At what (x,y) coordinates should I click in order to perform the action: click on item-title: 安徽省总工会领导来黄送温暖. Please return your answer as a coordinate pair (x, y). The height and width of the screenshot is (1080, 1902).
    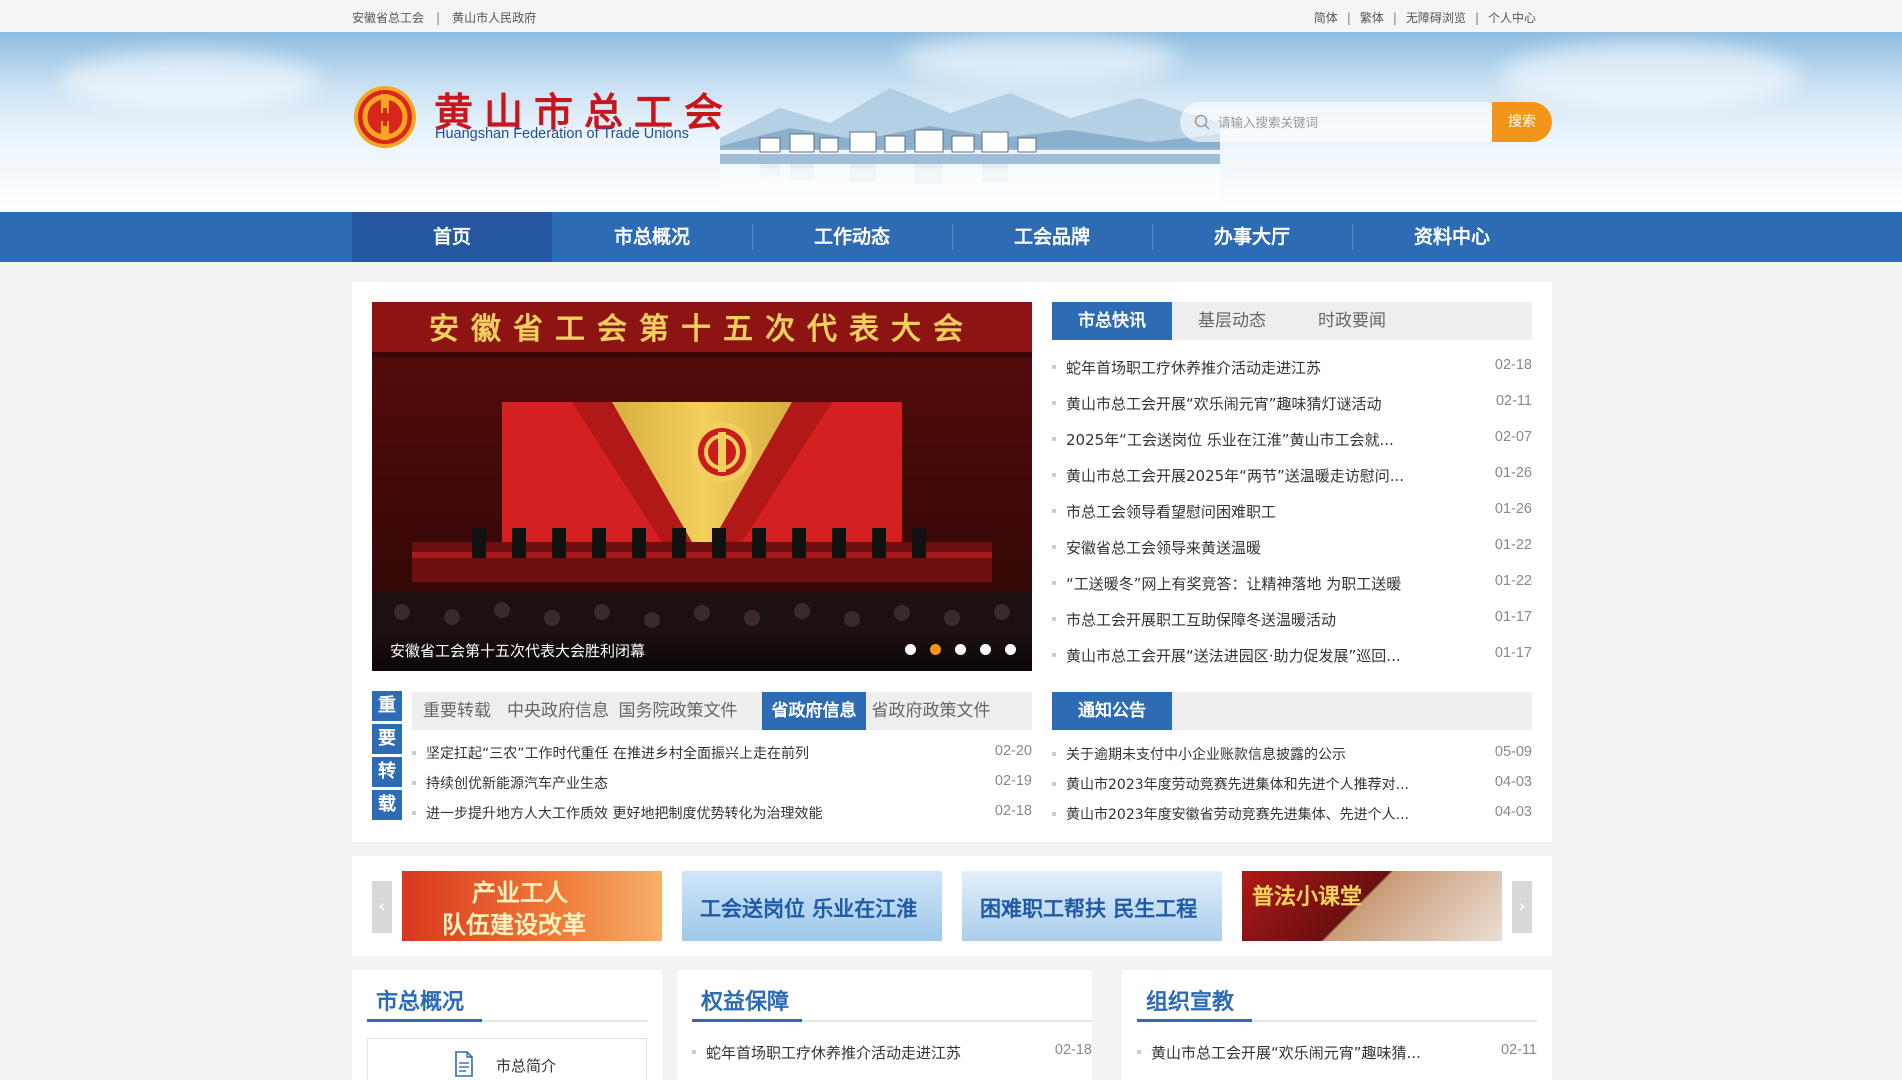
    Looking at the image, I should click on (1164, 548).